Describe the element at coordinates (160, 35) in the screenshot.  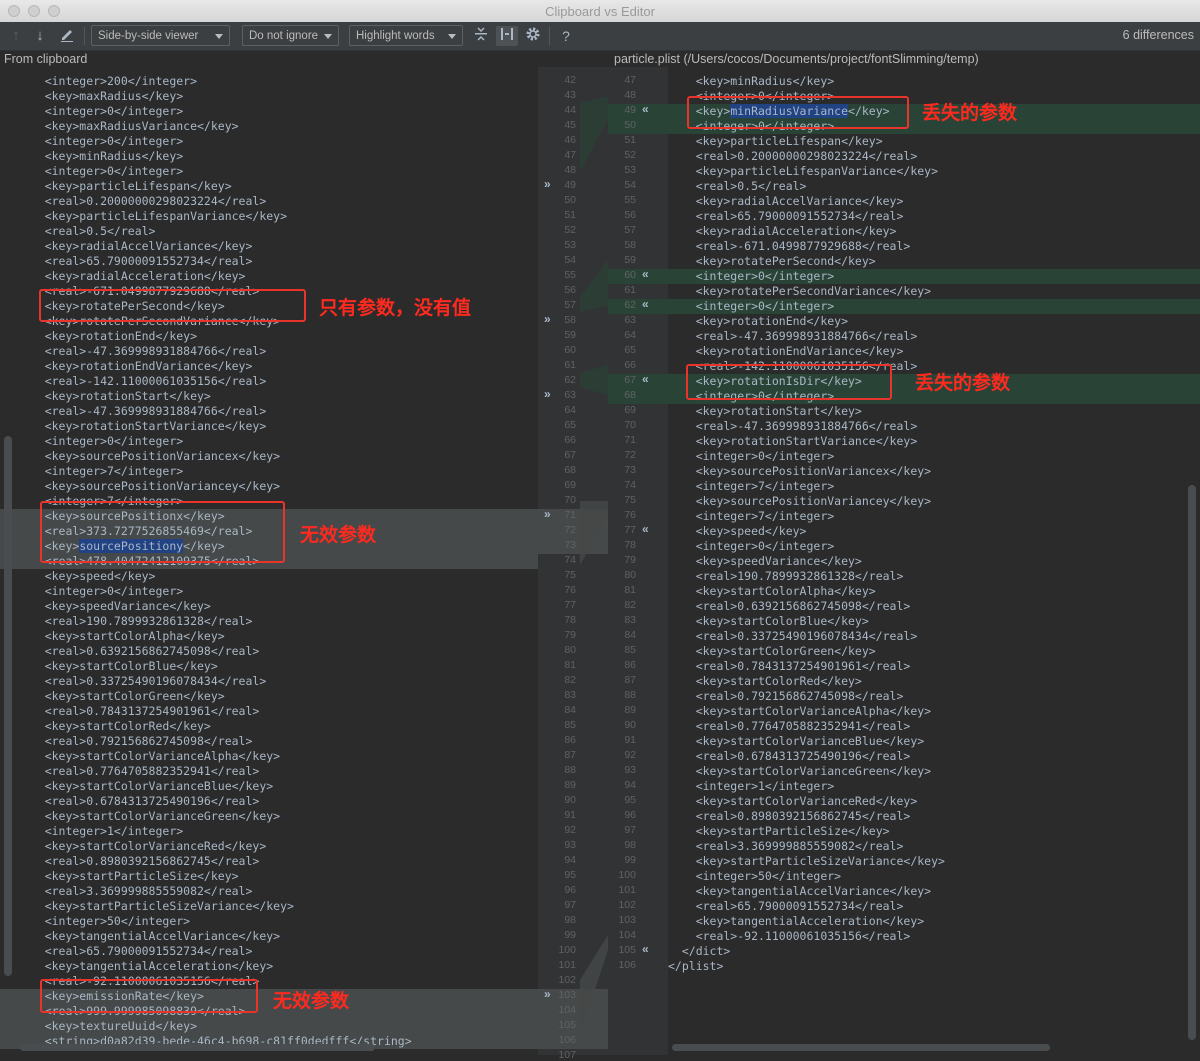
I see `viewer-mode-select: Side-by-side viewer` at that location.